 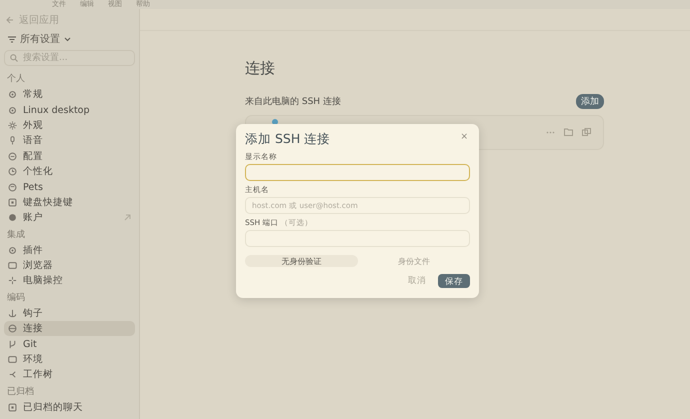 What do you see at coordinates (260, 68) in the screenshot?
I see `page-title: 连接` at bounding box center [260, 68].